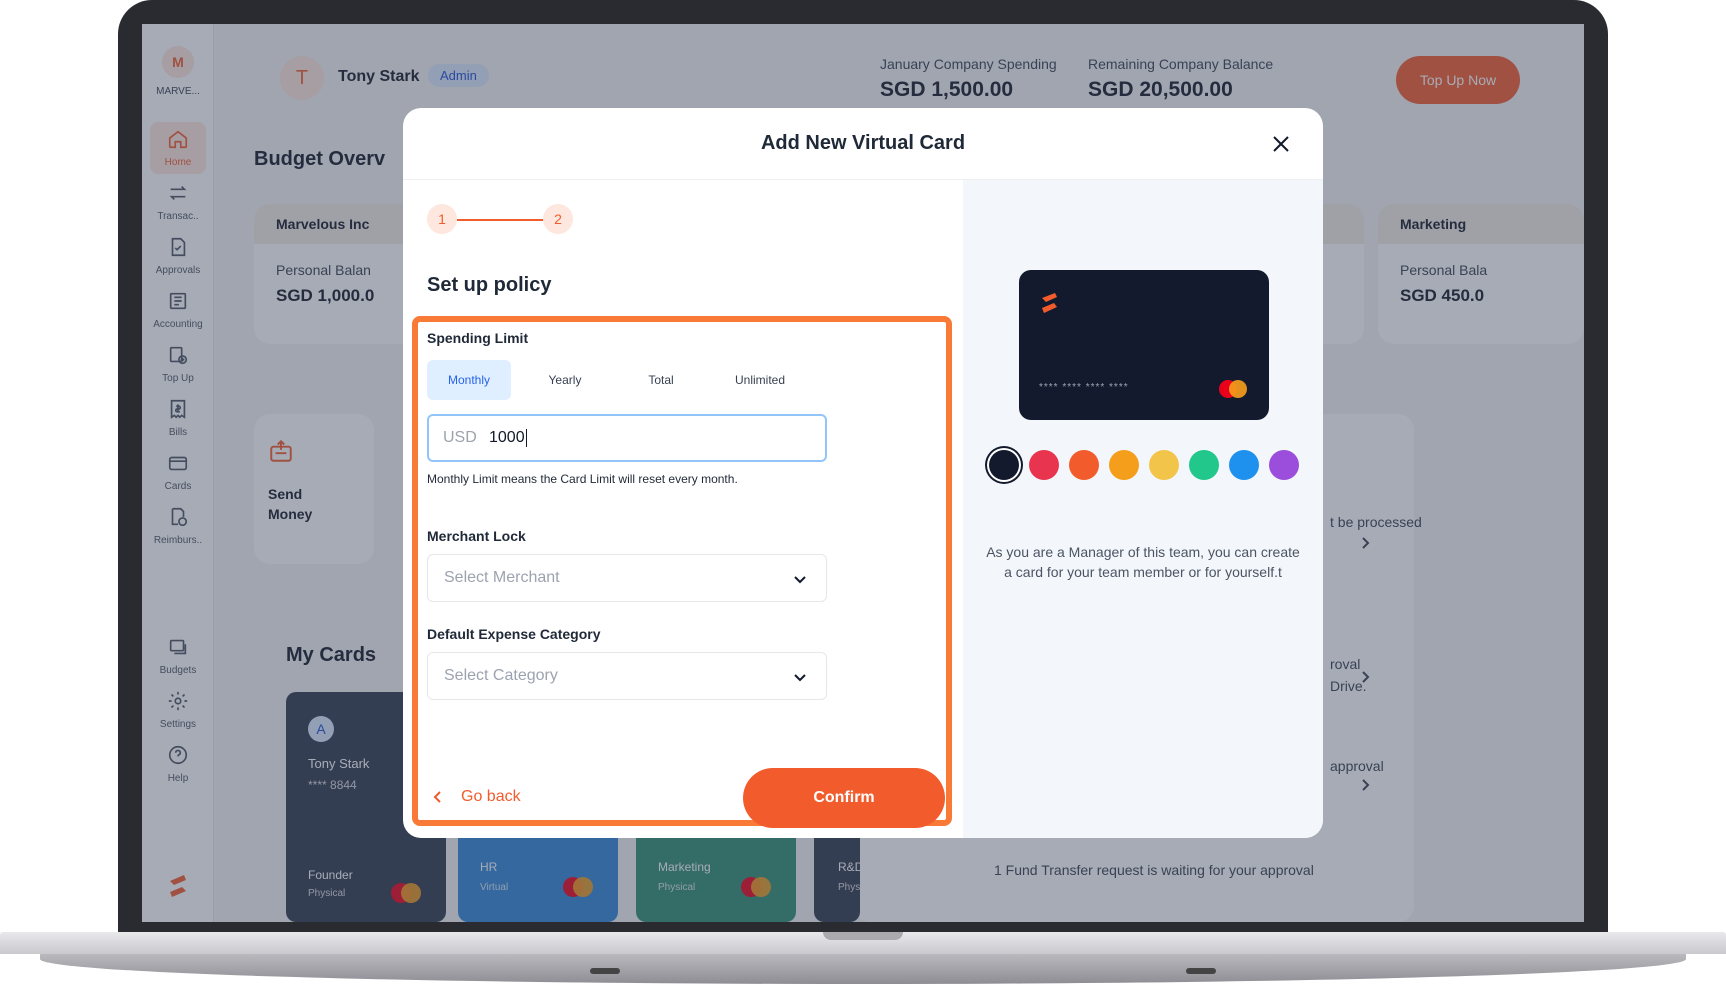  Describe the element at coordinates (844, 798) in the screenshot. I see `confirm-button: Confirm` at that location.